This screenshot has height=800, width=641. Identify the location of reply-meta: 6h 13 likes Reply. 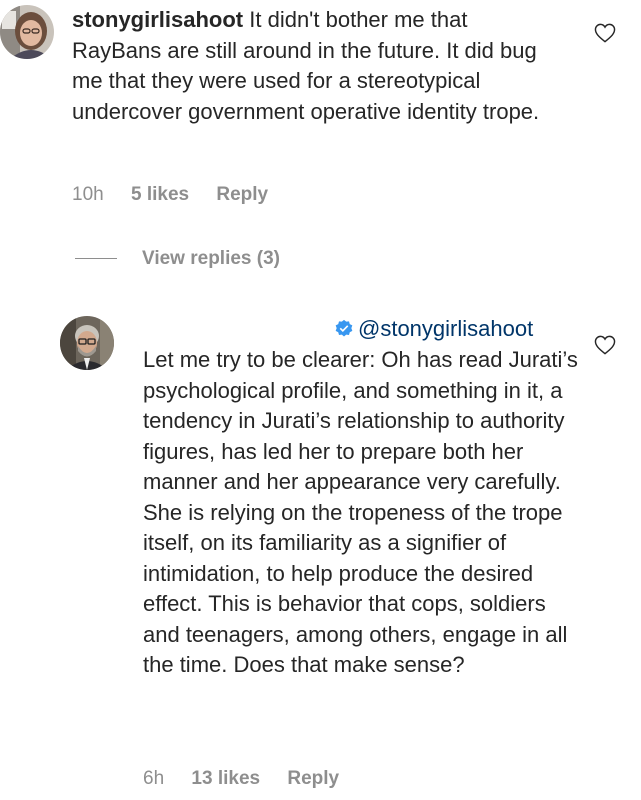
(252, 779).